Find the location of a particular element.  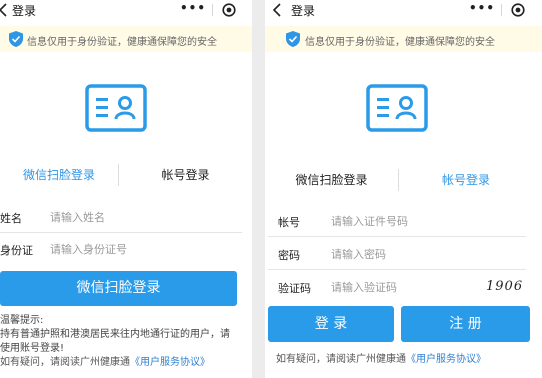

captcha-input is located at coordinates (401, 287).